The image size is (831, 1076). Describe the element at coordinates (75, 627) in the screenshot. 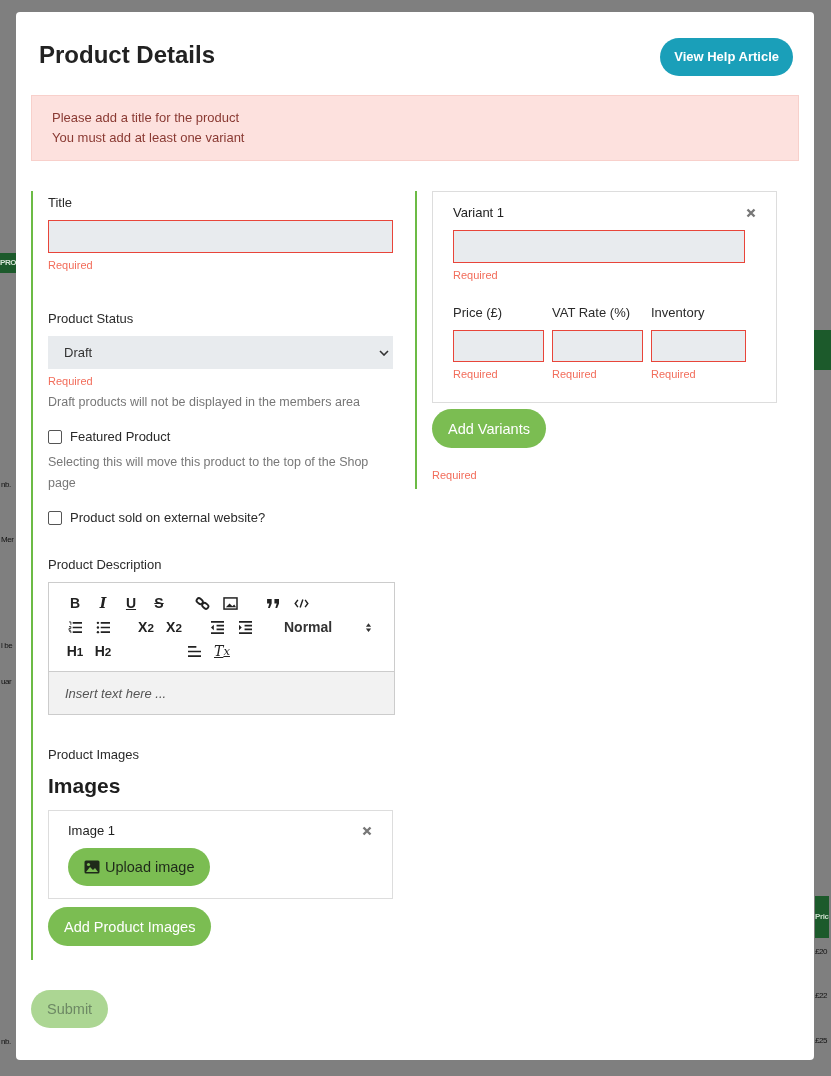

I see `ordered-list-icon` at that location.